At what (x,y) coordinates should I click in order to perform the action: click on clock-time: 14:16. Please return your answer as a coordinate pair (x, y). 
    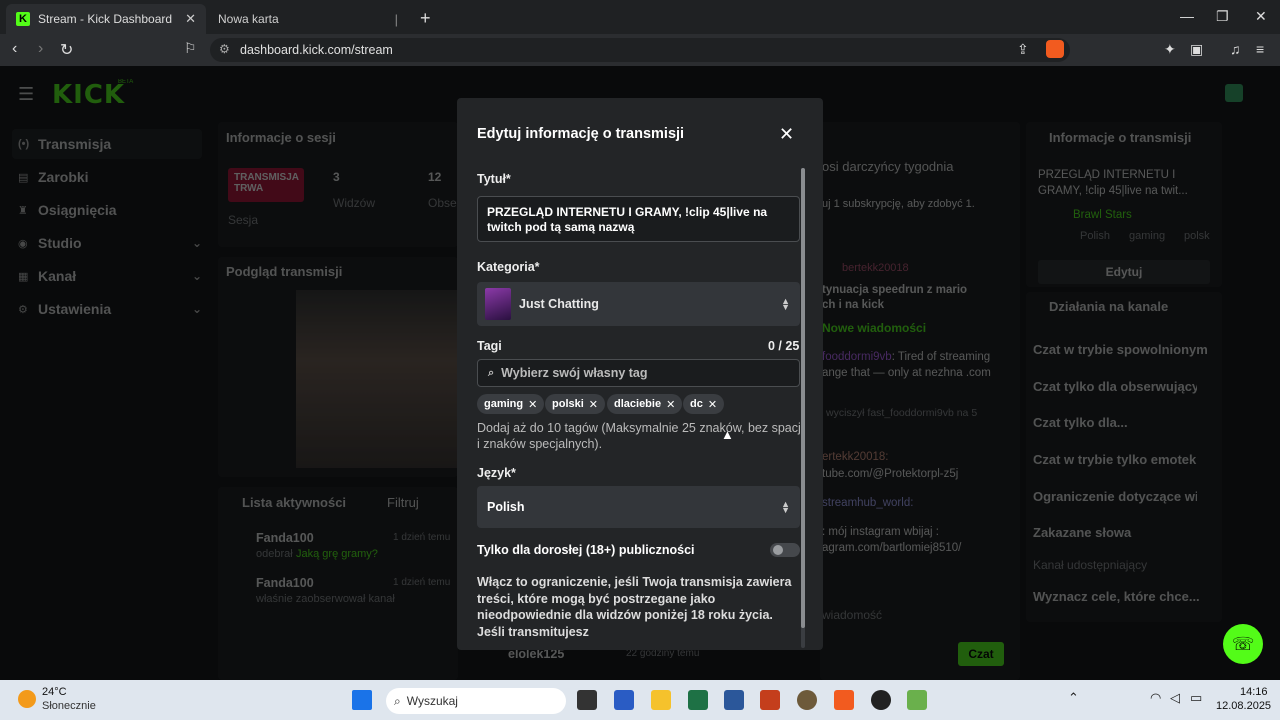
    Looking at the image, I should click on (1254, 692).